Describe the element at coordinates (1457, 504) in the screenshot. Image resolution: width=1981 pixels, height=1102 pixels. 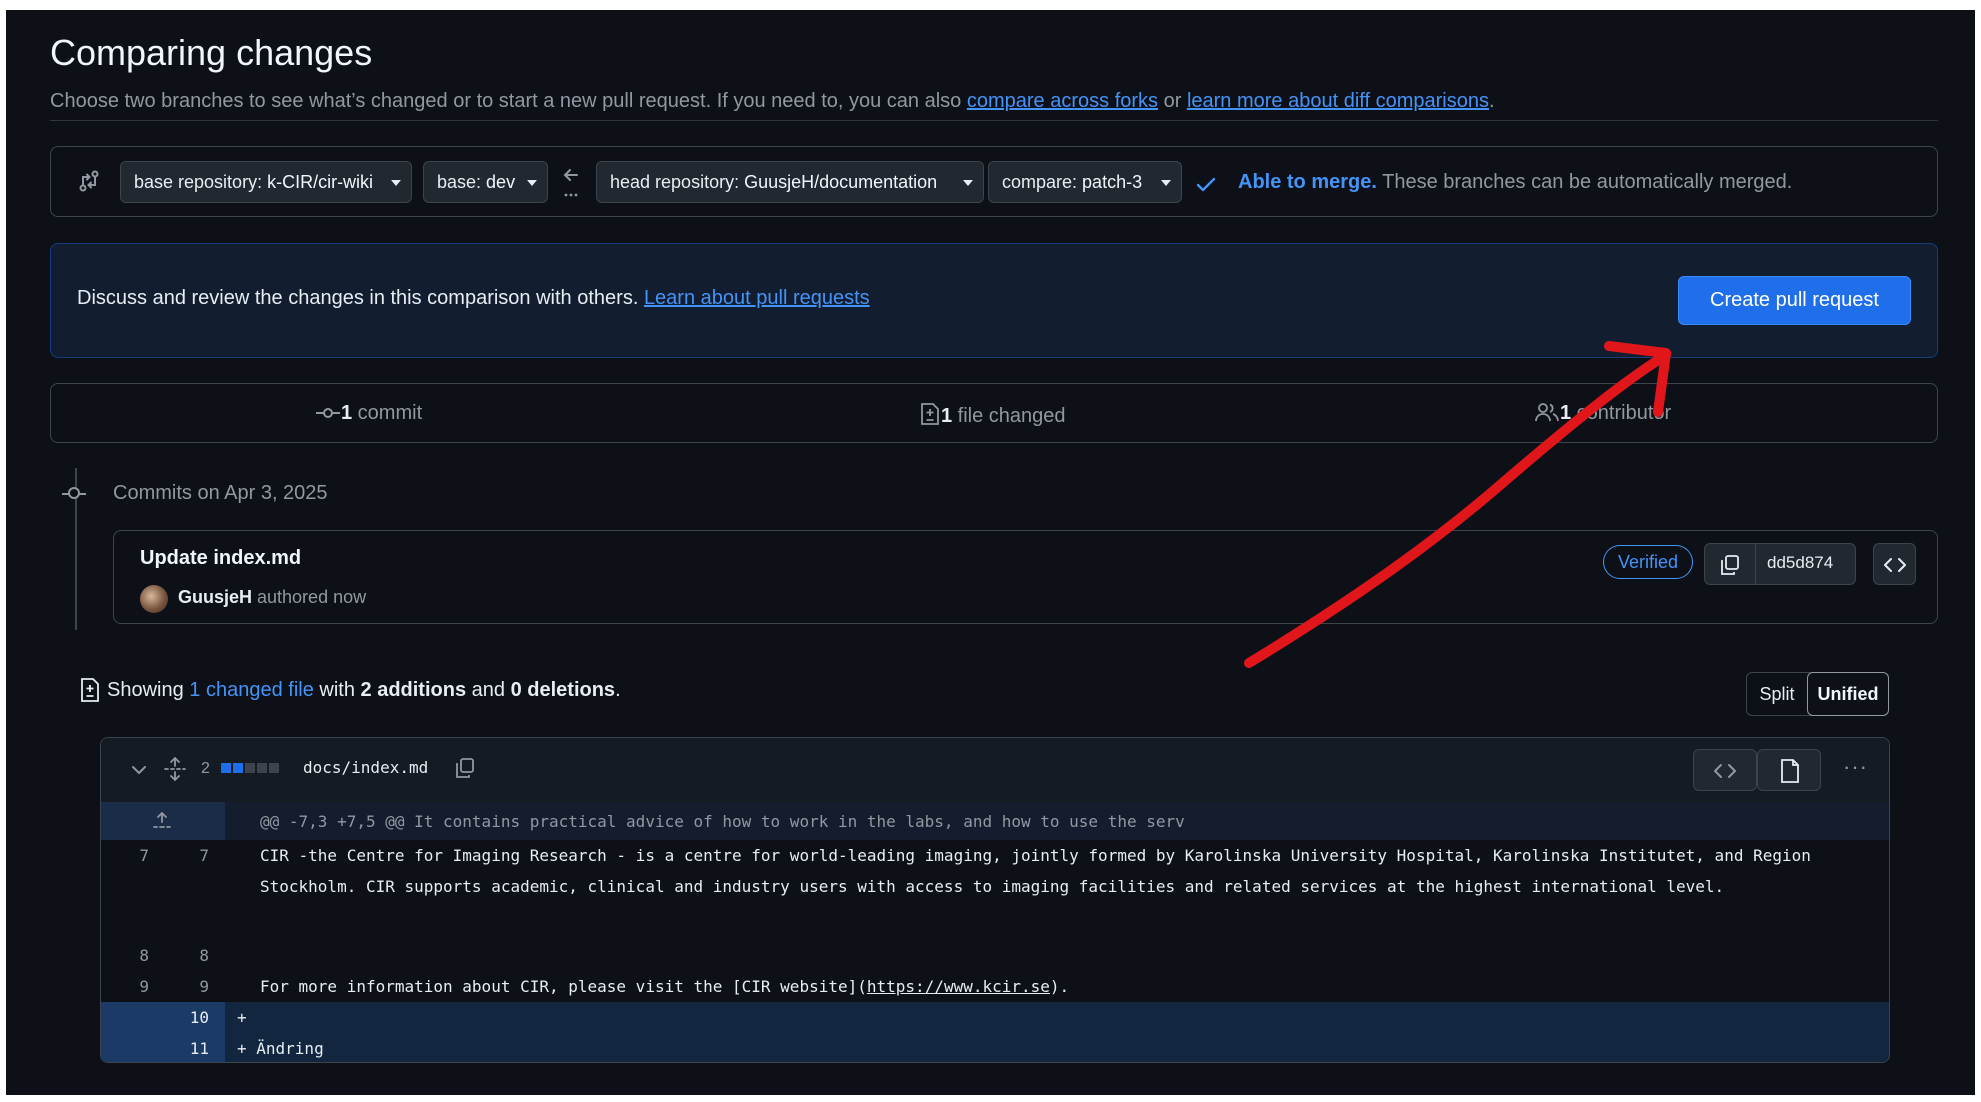
I see `annotation-arrow` at that location.